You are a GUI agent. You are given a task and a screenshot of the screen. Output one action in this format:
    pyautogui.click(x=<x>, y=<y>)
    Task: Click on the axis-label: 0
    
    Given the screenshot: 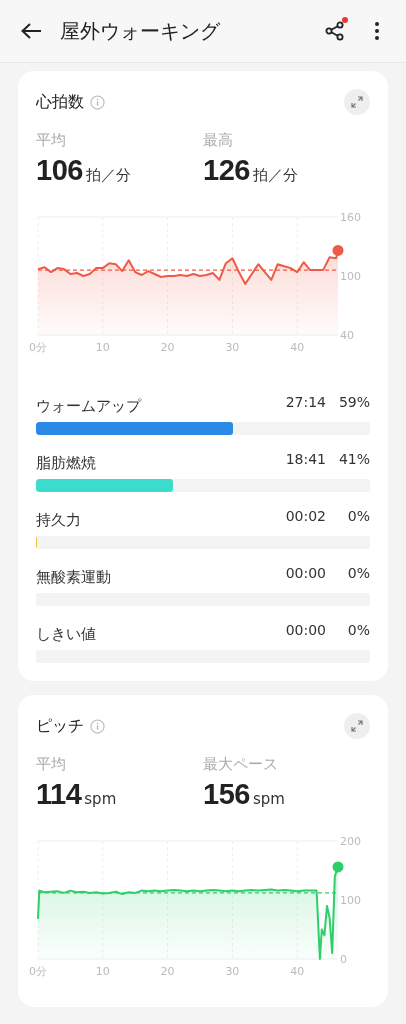 What is the action you would take?
    pyautogui.click(x=343, y=959)
    